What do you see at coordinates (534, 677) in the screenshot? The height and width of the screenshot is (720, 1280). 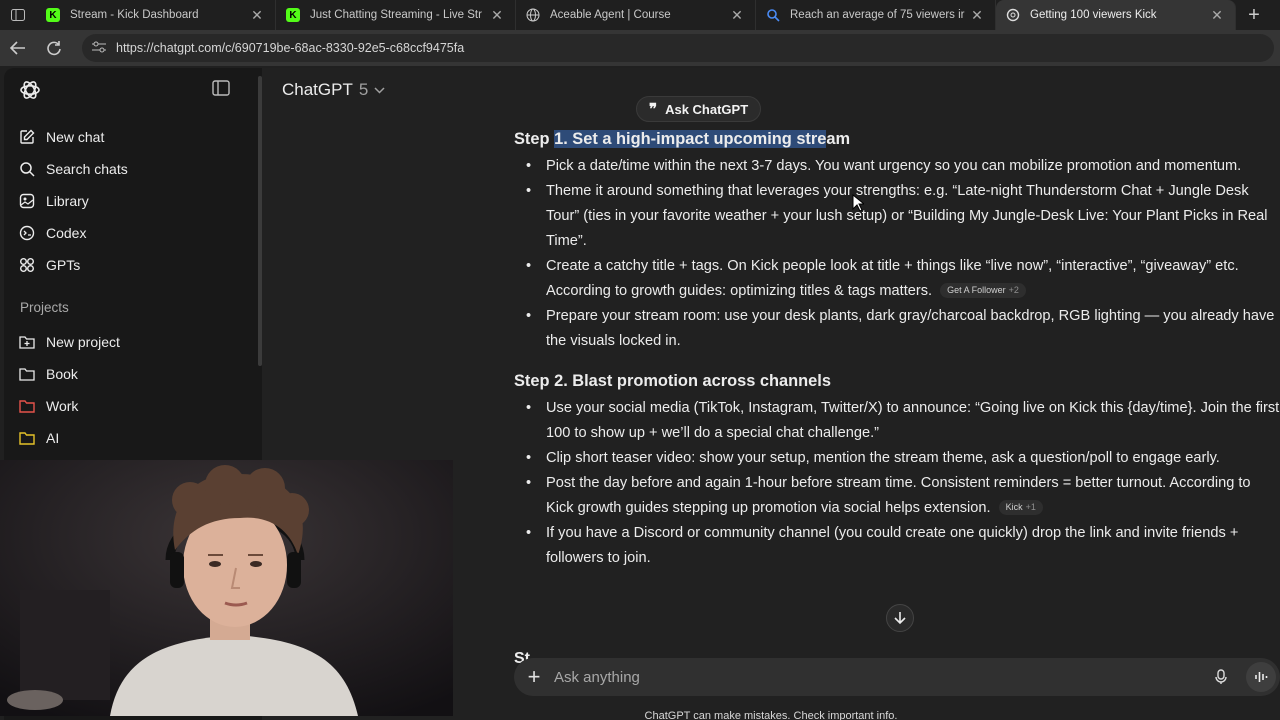 I see `plus-icon: +` at bounding box center [534, 677].